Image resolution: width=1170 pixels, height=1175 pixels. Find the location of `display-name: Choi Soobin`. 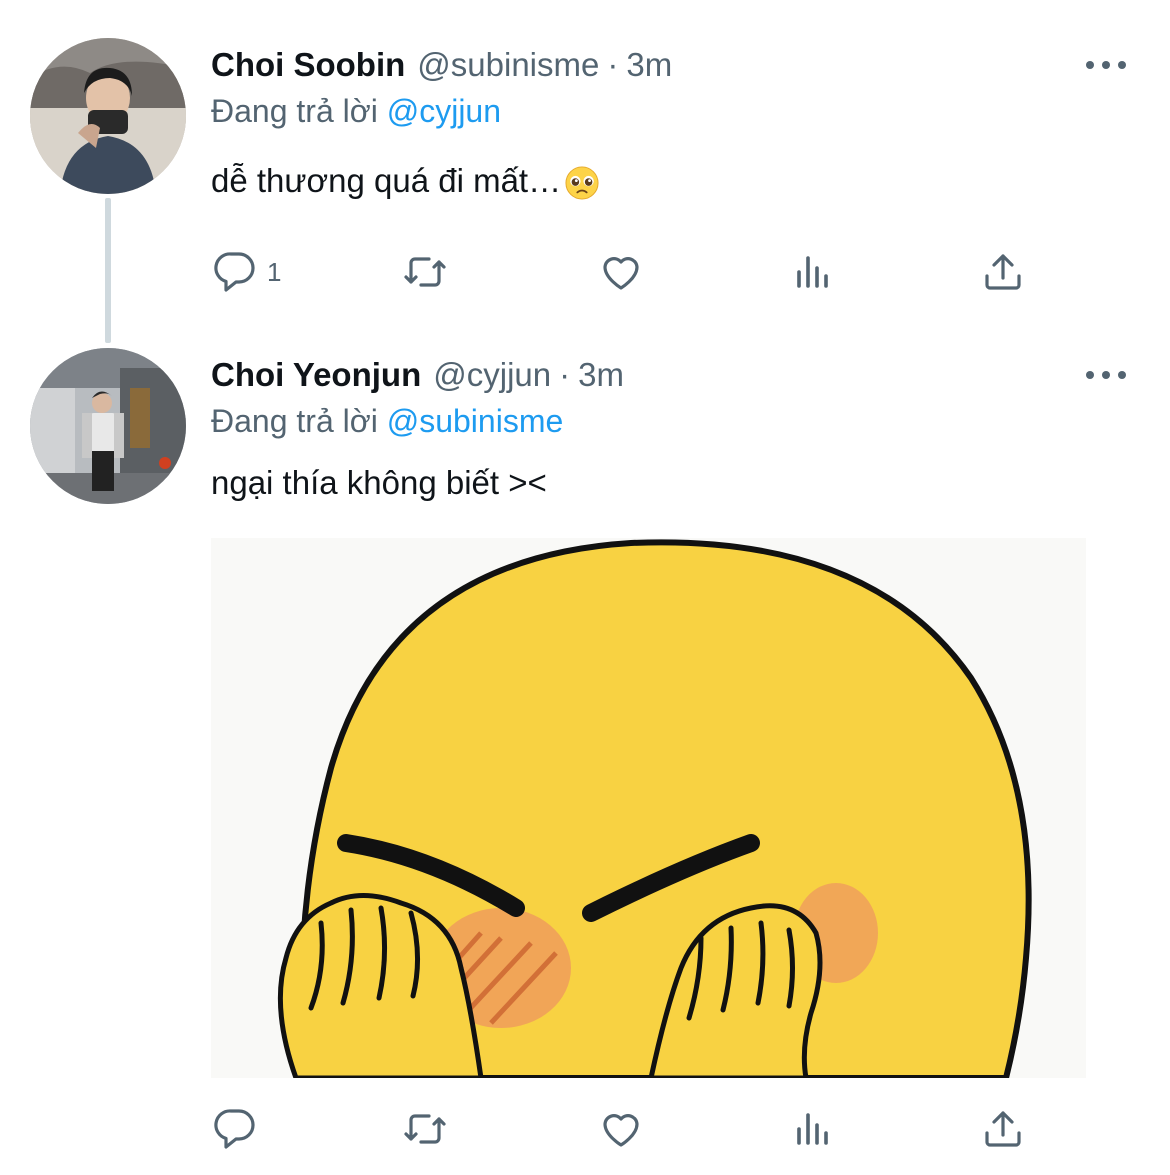

display-name: Choi Soobin is located at coordinates (308, 65).